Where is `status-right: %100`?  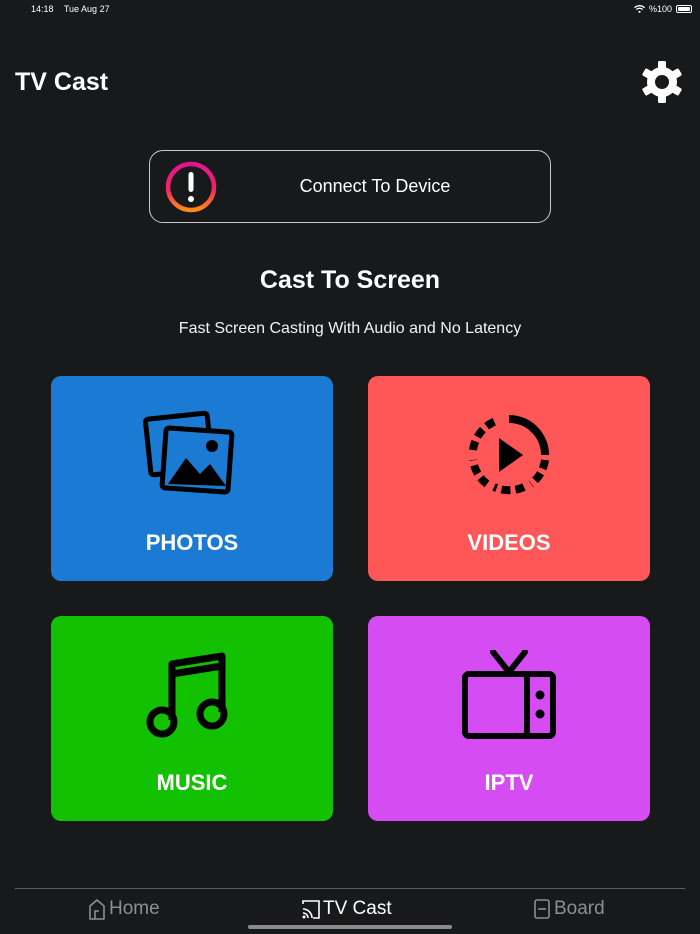
status-right: %100 is located at coordinates (663, 9).